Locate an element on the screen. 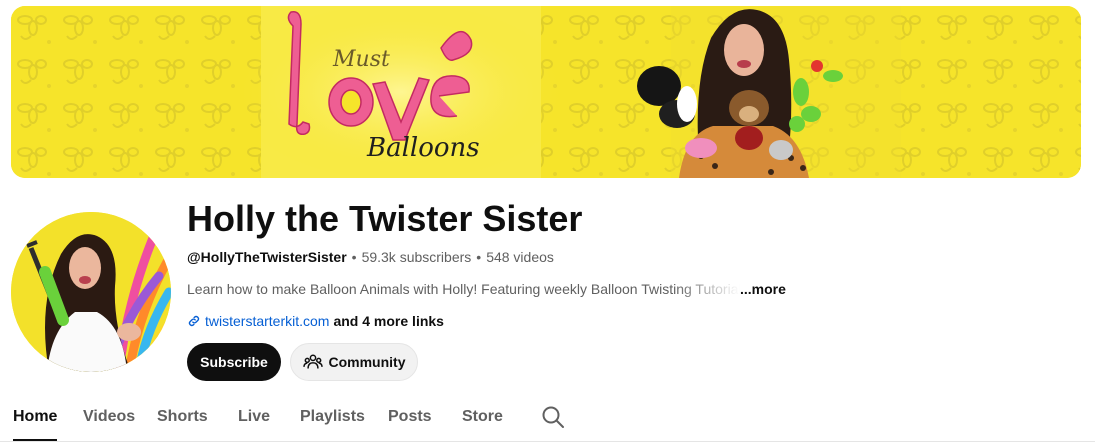 The image size is (1095, 445). subscribe-label: Subscribe is located at coordinates (234, 362).